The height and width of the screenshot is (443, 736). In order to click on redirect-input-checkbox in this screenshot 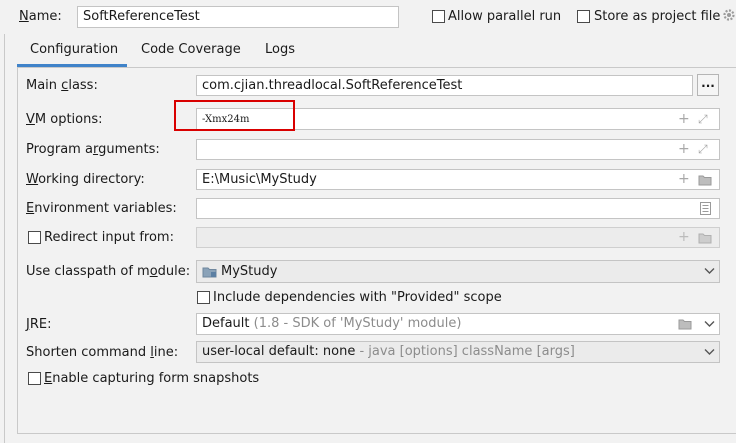, I will do `click(34, 237)`.